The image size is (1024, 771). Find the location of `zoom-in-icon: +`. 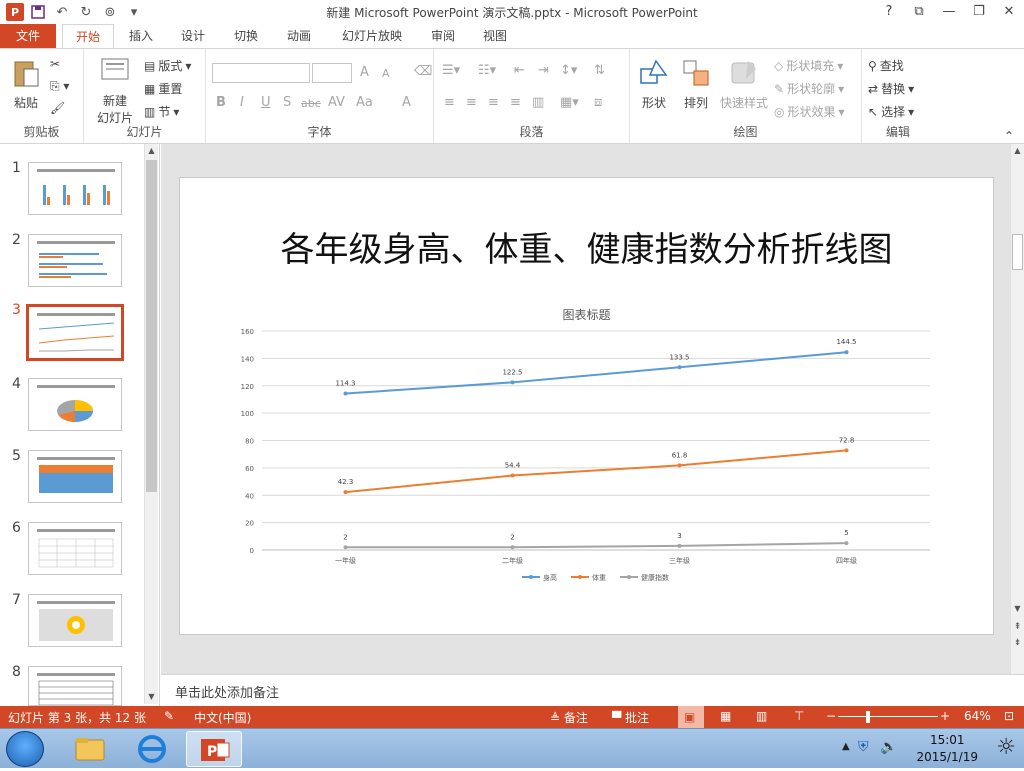

zoom-in-icon: + is located at coordinates (945, 716).